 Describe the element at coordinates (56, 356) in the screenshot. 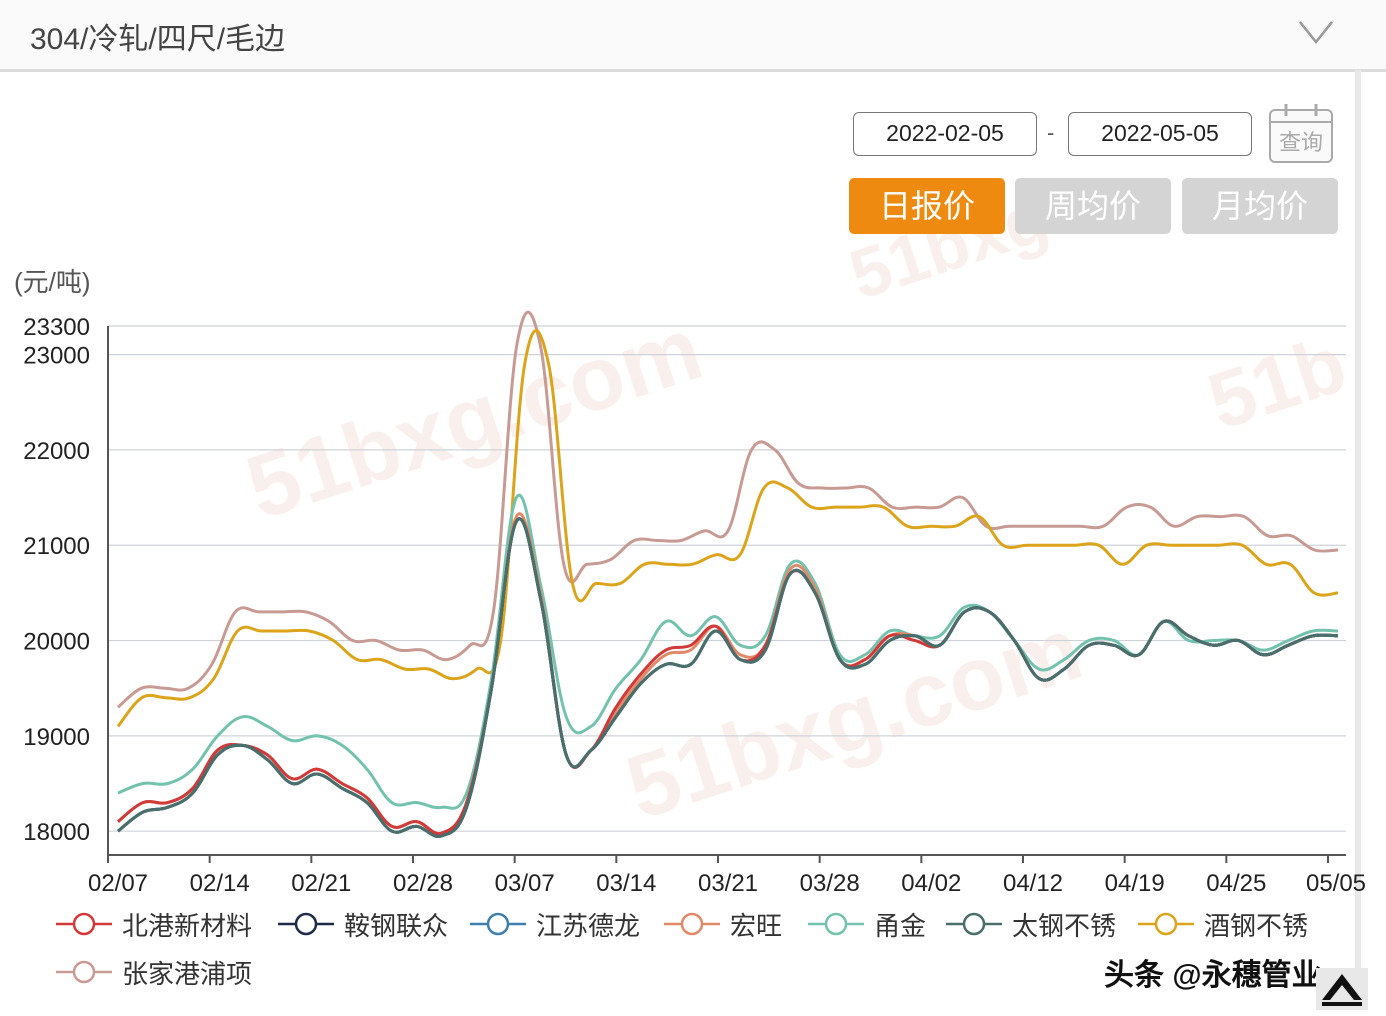

I see `y-tick-label: 23000` at that location.